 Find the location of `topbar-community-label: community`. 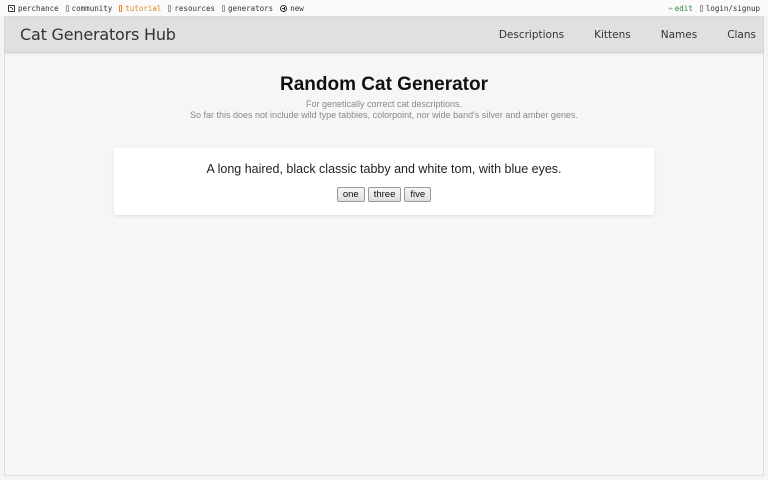

topbar-community-label: community is located at coordinates (92, 8).